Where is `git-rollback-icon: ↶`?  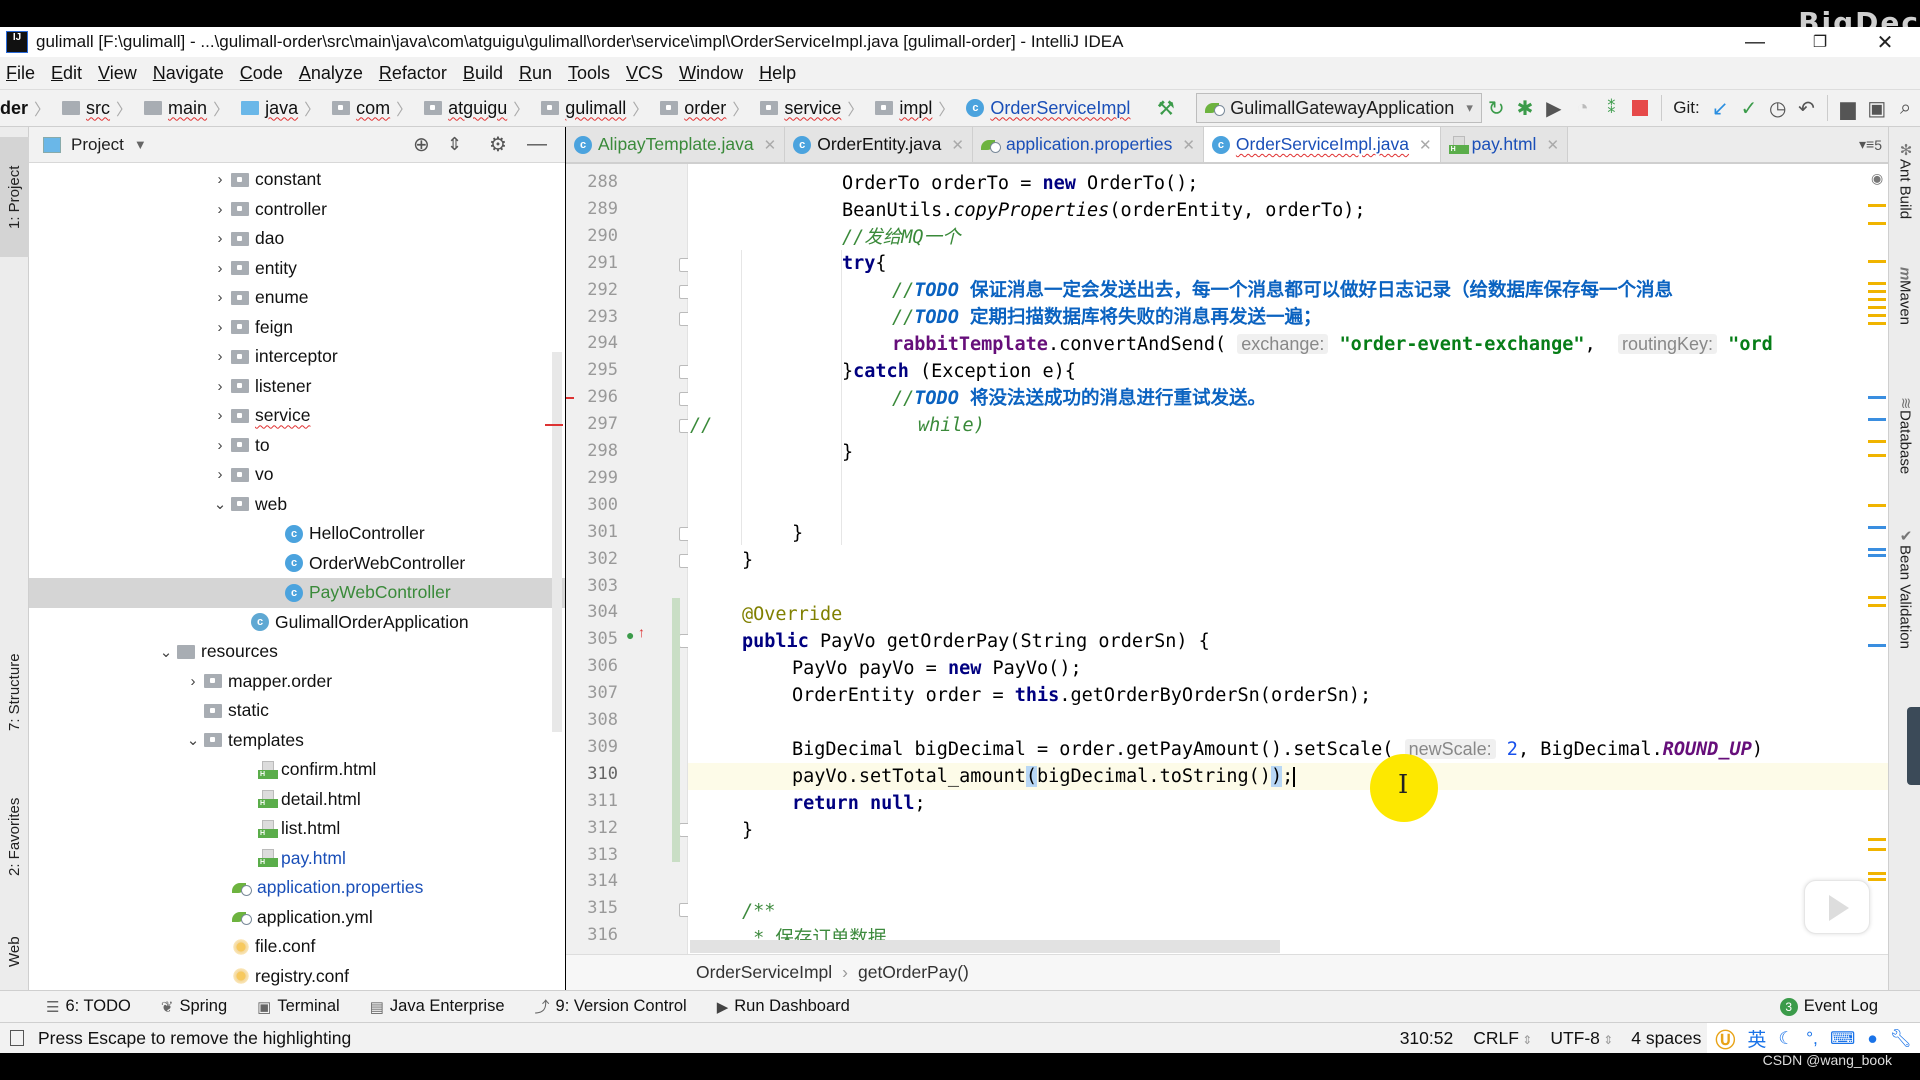
git-rollback-icon: ↶ is located at coordinates (1806, 108).